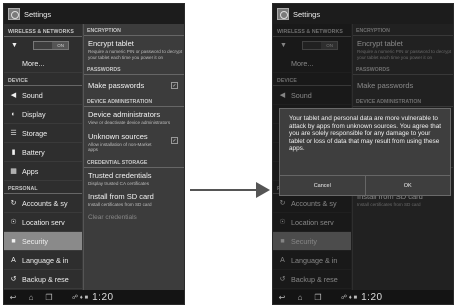 This screenshot has height=308, width=454. What do you see at coordinates (43, 30) in the screenshot?
I see `section-header-wireless: WIRELESS & NETWORKS` at bounding box center [43, 30].